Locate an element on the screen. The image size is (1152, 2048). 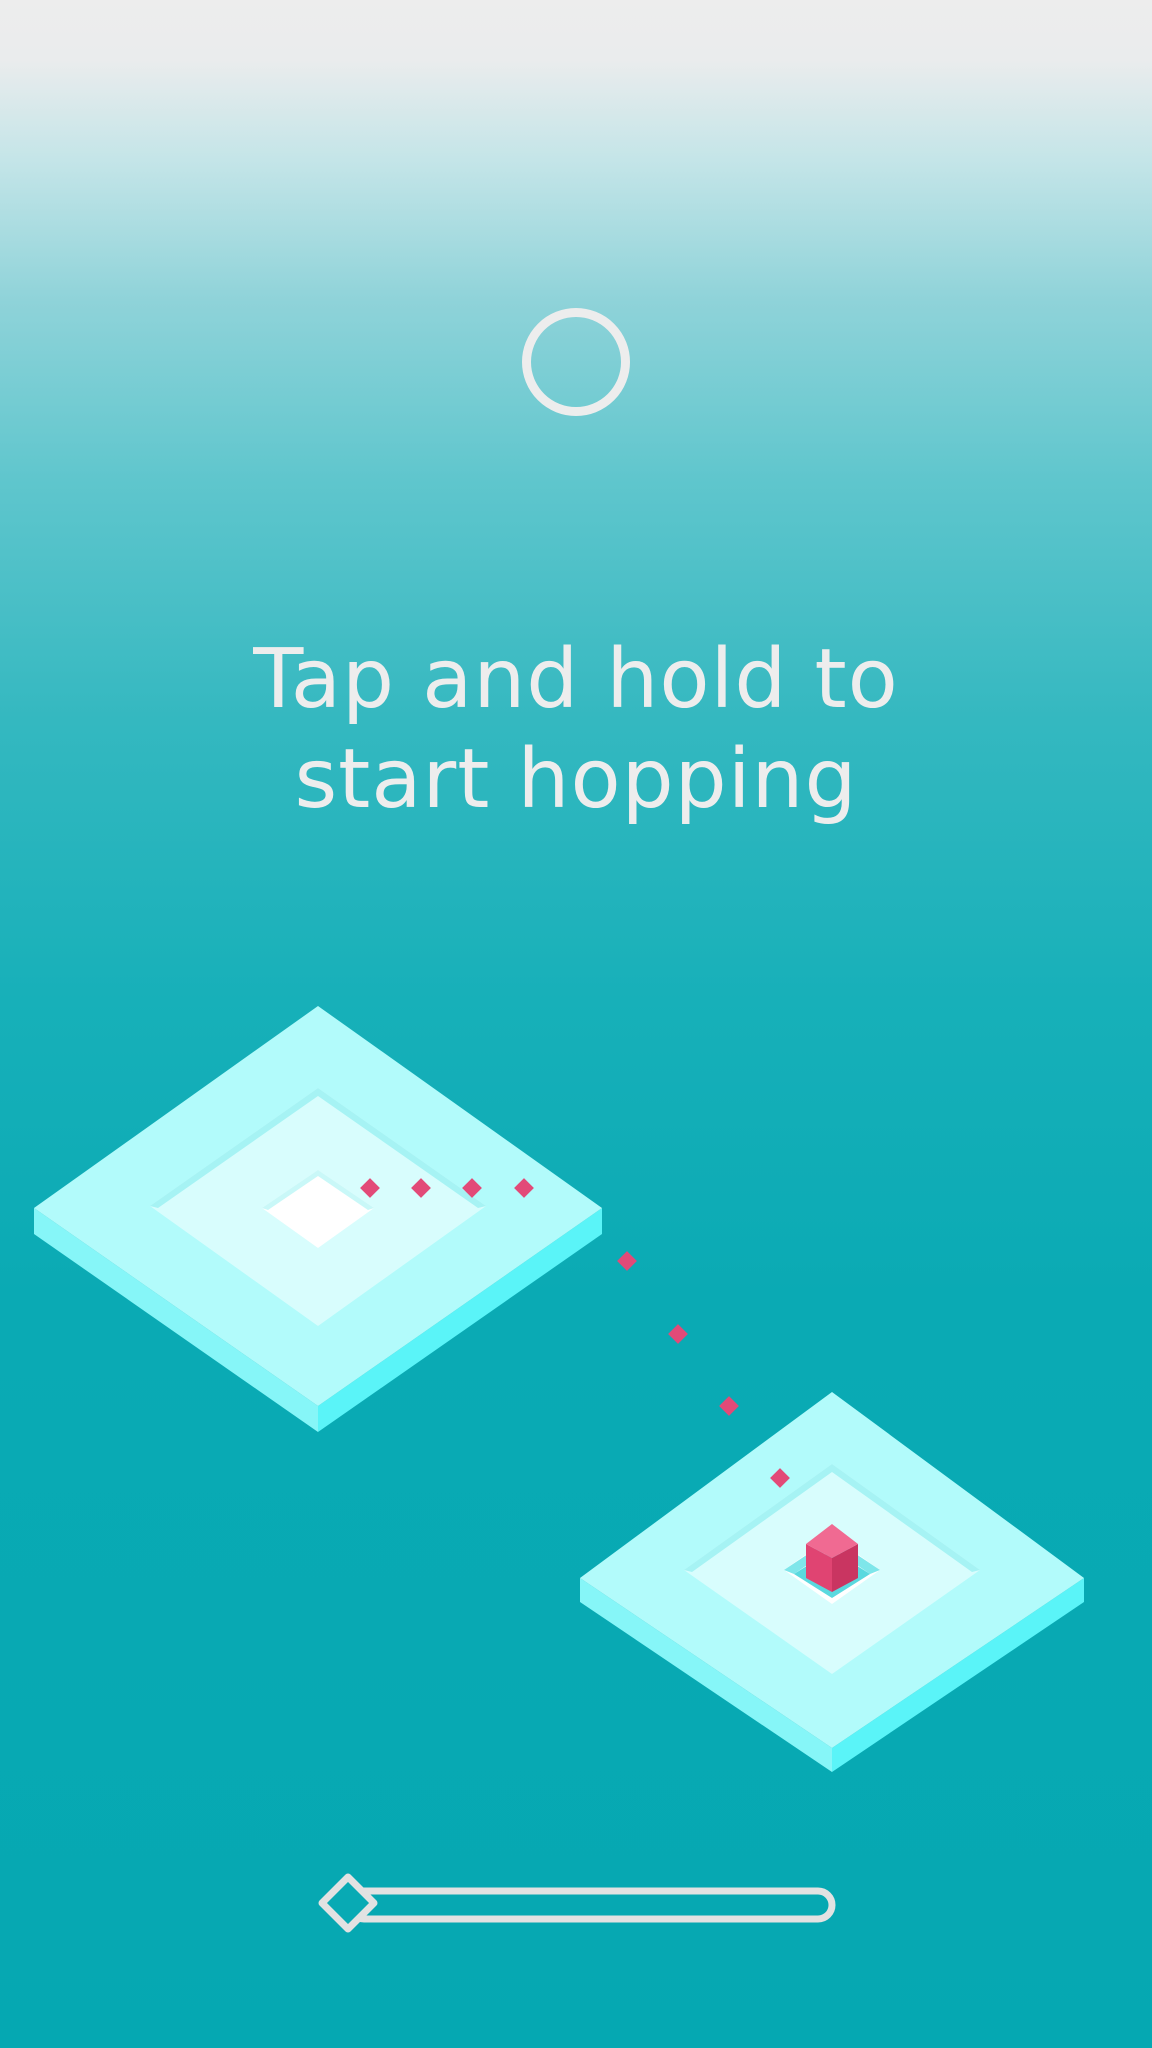
progress-slider is located at coordinates (577, 1903).